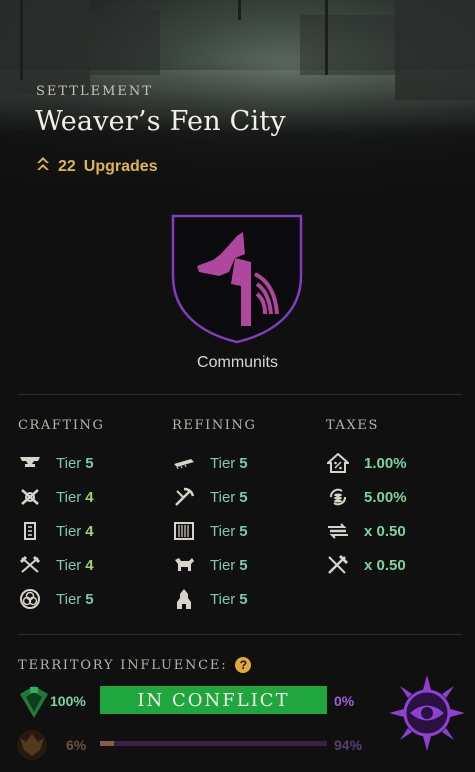 The height and width of the screenshot is (772, 475). Describe the element at coordinates (160, 121) in the screenshot. I see `city-name: Weaver’s Fen City` at that location.